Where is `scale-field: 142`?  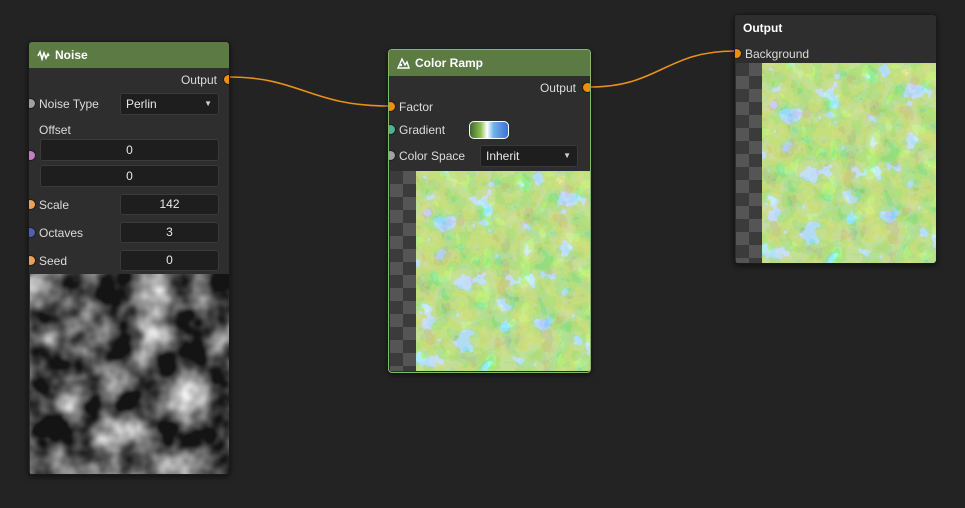 scale-field: 142 is located at coordinates (169, 204).